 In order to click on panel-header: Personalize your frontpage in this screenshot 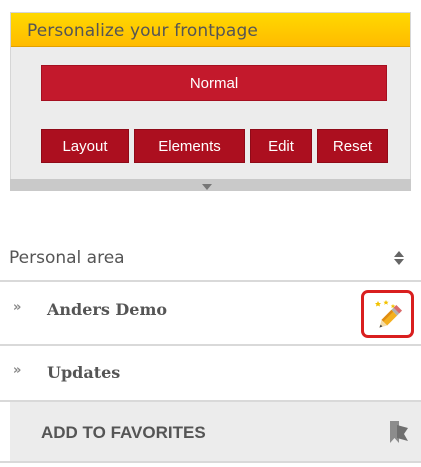, I will do `click(210, 30)`.